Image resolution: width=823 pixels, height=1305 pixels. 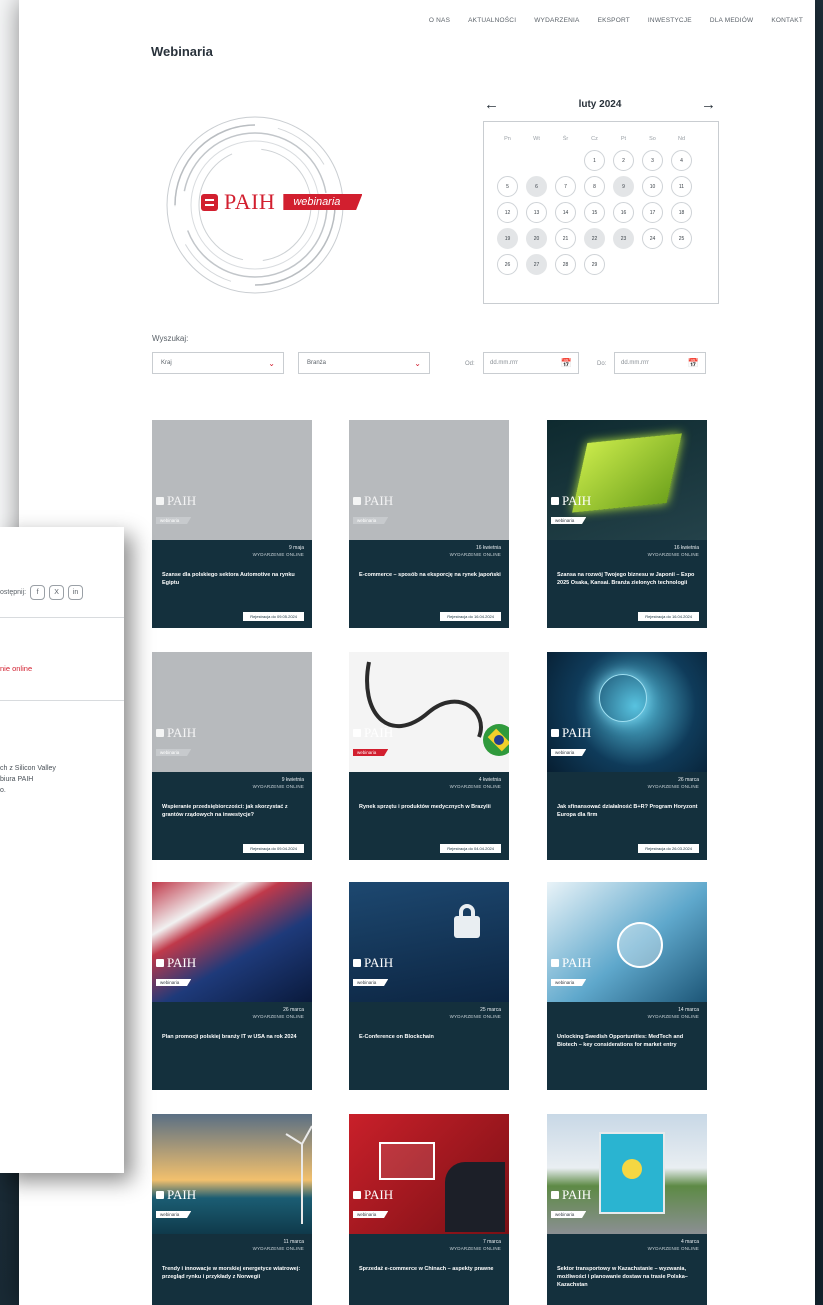 What do you see at coordinates (594, 160) in the screenshot?
I see `calendar-day: 1` at bounding box center [594, 160].